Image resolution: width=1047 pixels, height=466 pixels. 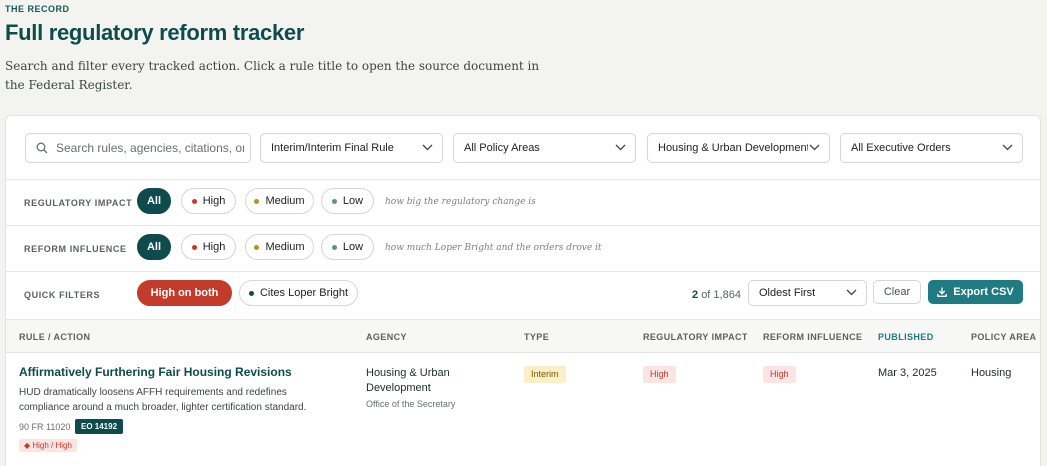 What do you see at coordinates (545, 374) in the screenshot?
I see `type-badge: Interim` at bounding box center [545, 374].